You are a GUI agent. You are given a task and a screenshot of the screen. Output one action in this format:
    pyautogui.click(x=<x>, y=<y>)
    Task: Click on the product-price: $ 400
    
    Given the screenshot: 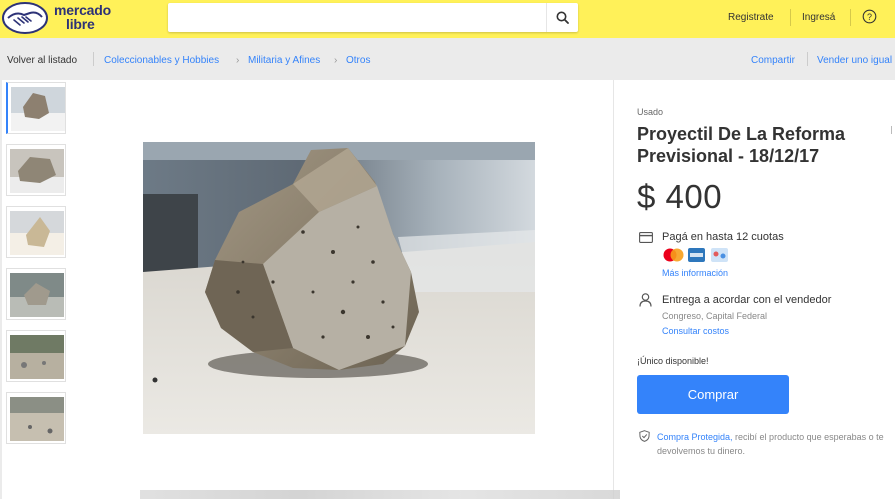 What is the action you would take?
    pyautogui.click(x=680, y=196)
    